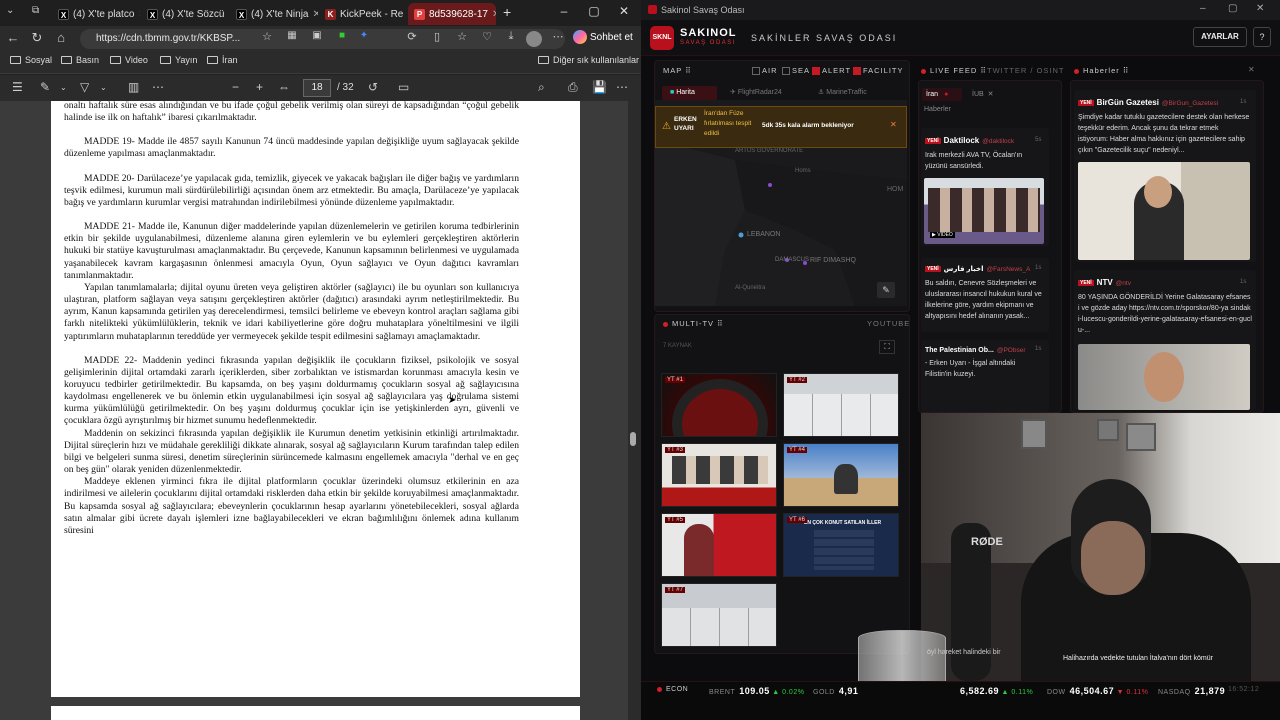 The width and height of the screenshot is (1280, 720). What do you see at coordinates (133, 87) in the screenshot?
I see `view-icon: ▥` at bounding box center [133, 87].